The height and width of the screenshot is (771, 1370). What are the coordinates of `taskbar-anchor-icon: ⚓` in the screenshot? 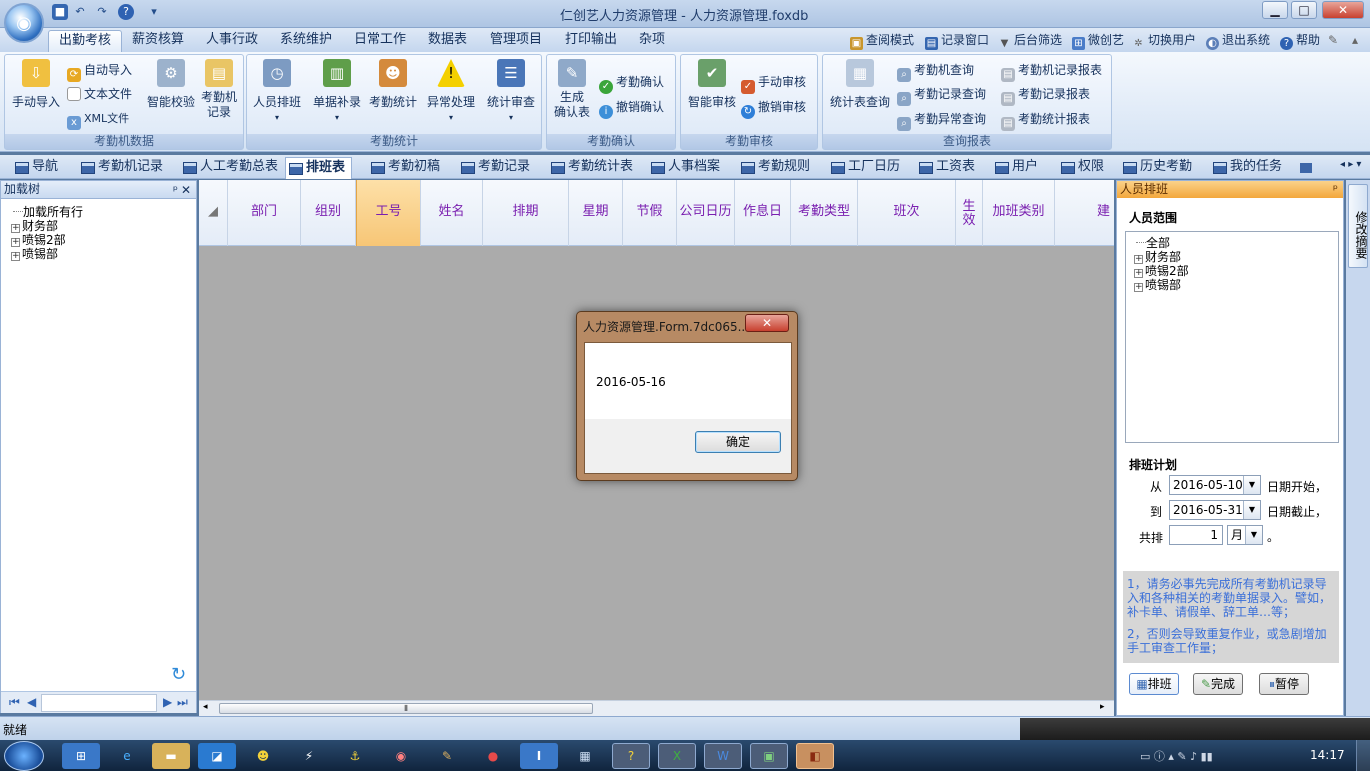 It's located at (355, 756).